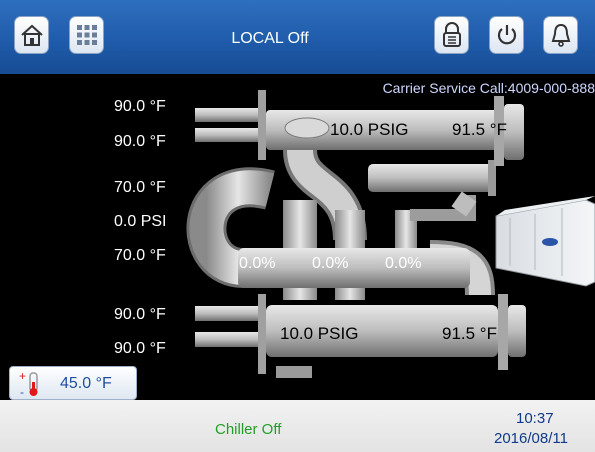 The height and width of the screenshot is (452, 595). I want to click on chiller-status: Chiller Off, so click(248, 429).